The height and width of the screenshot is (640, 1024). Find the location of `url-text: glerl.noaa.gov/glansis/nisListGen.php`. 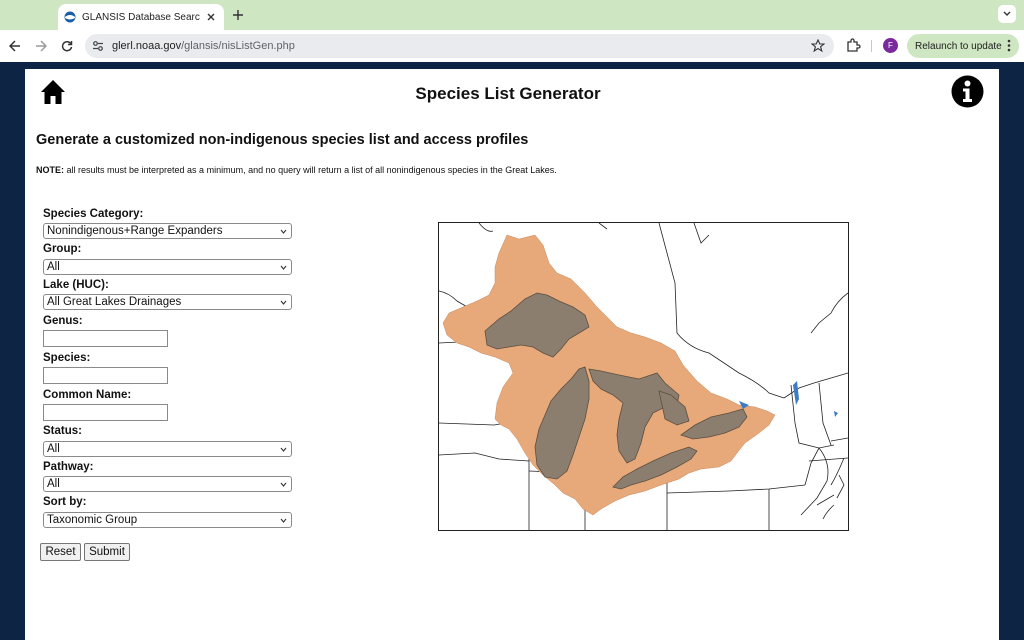

url-text: glerl.noaa.gov/glansis/nisListGen.php is located at coordinates (203, 46).